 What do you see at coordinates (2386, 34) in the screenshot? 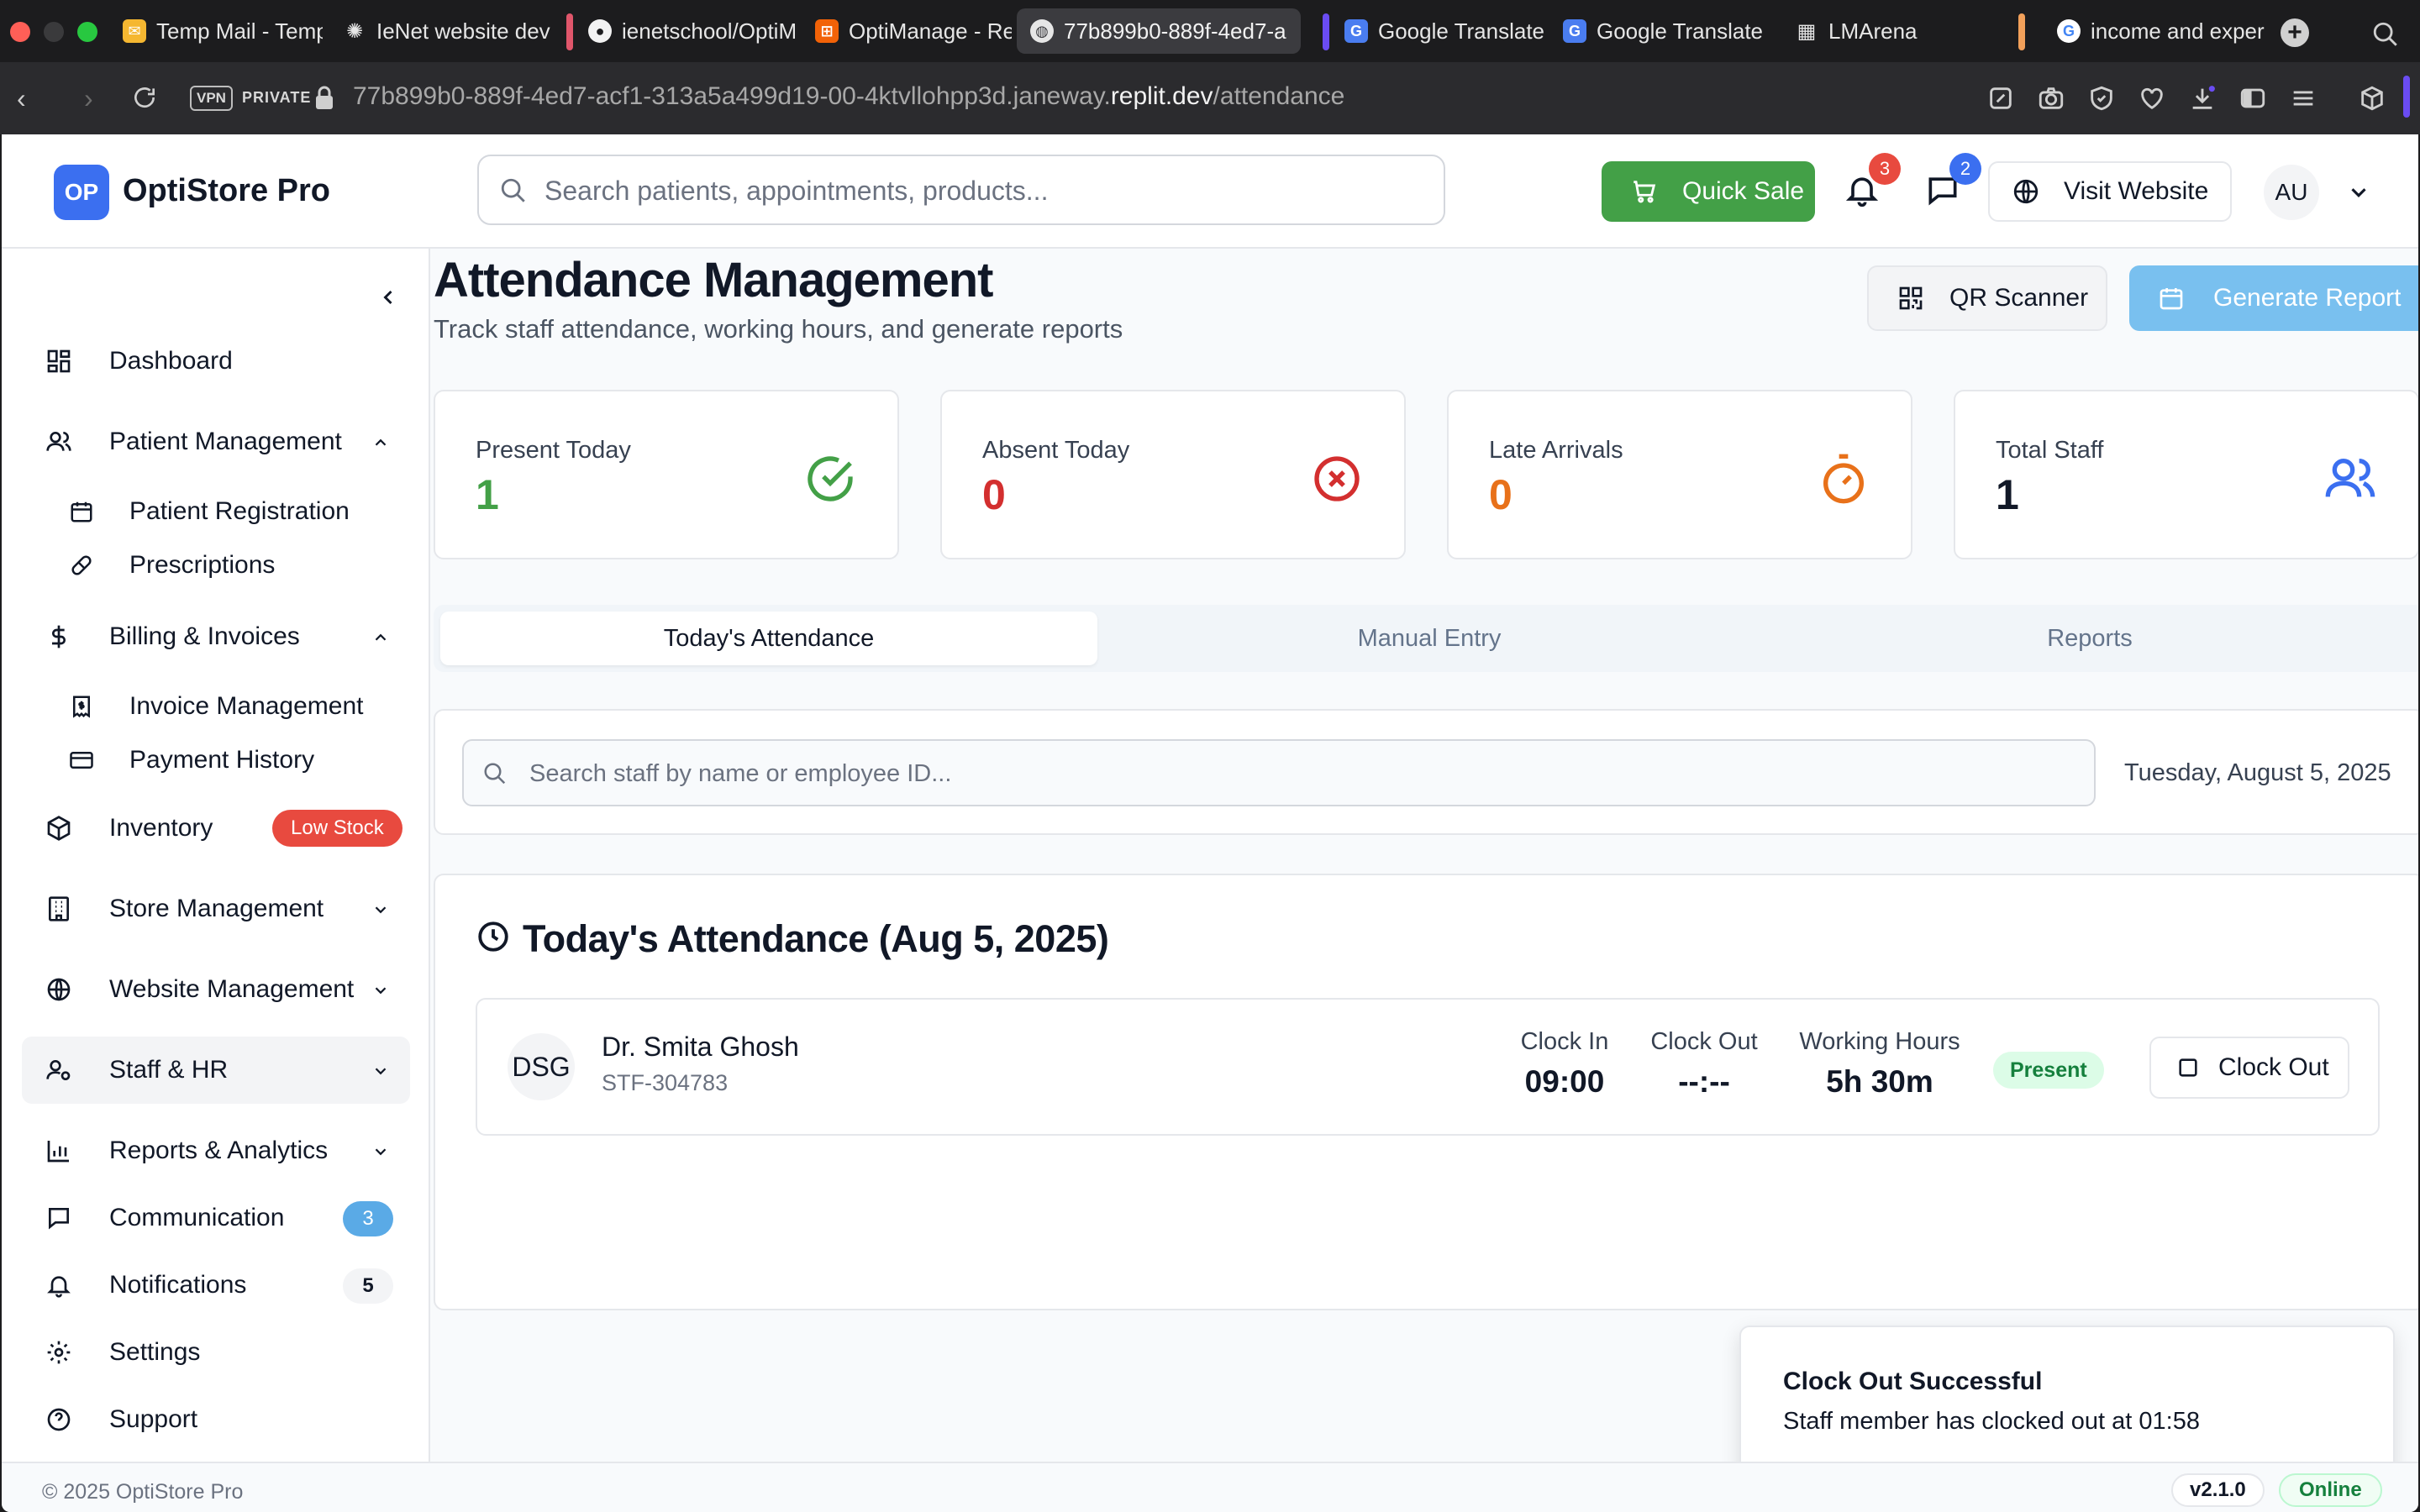
I see `tab-search-icon` at bounding box center [2386, 34].